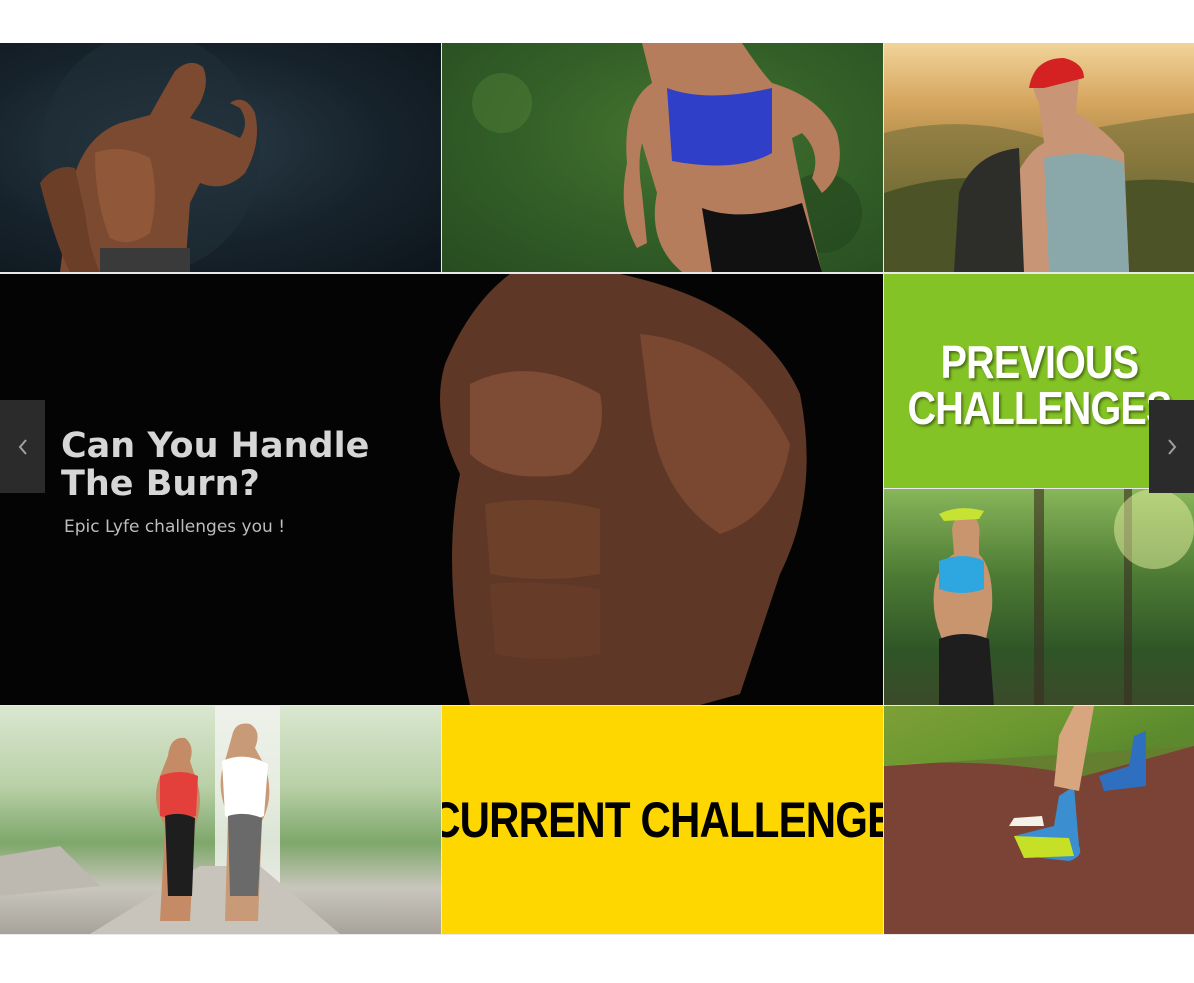 The height and width of the screenshot is (983, 1194). I want to click on fitness-woman-image, so click(662, 157).